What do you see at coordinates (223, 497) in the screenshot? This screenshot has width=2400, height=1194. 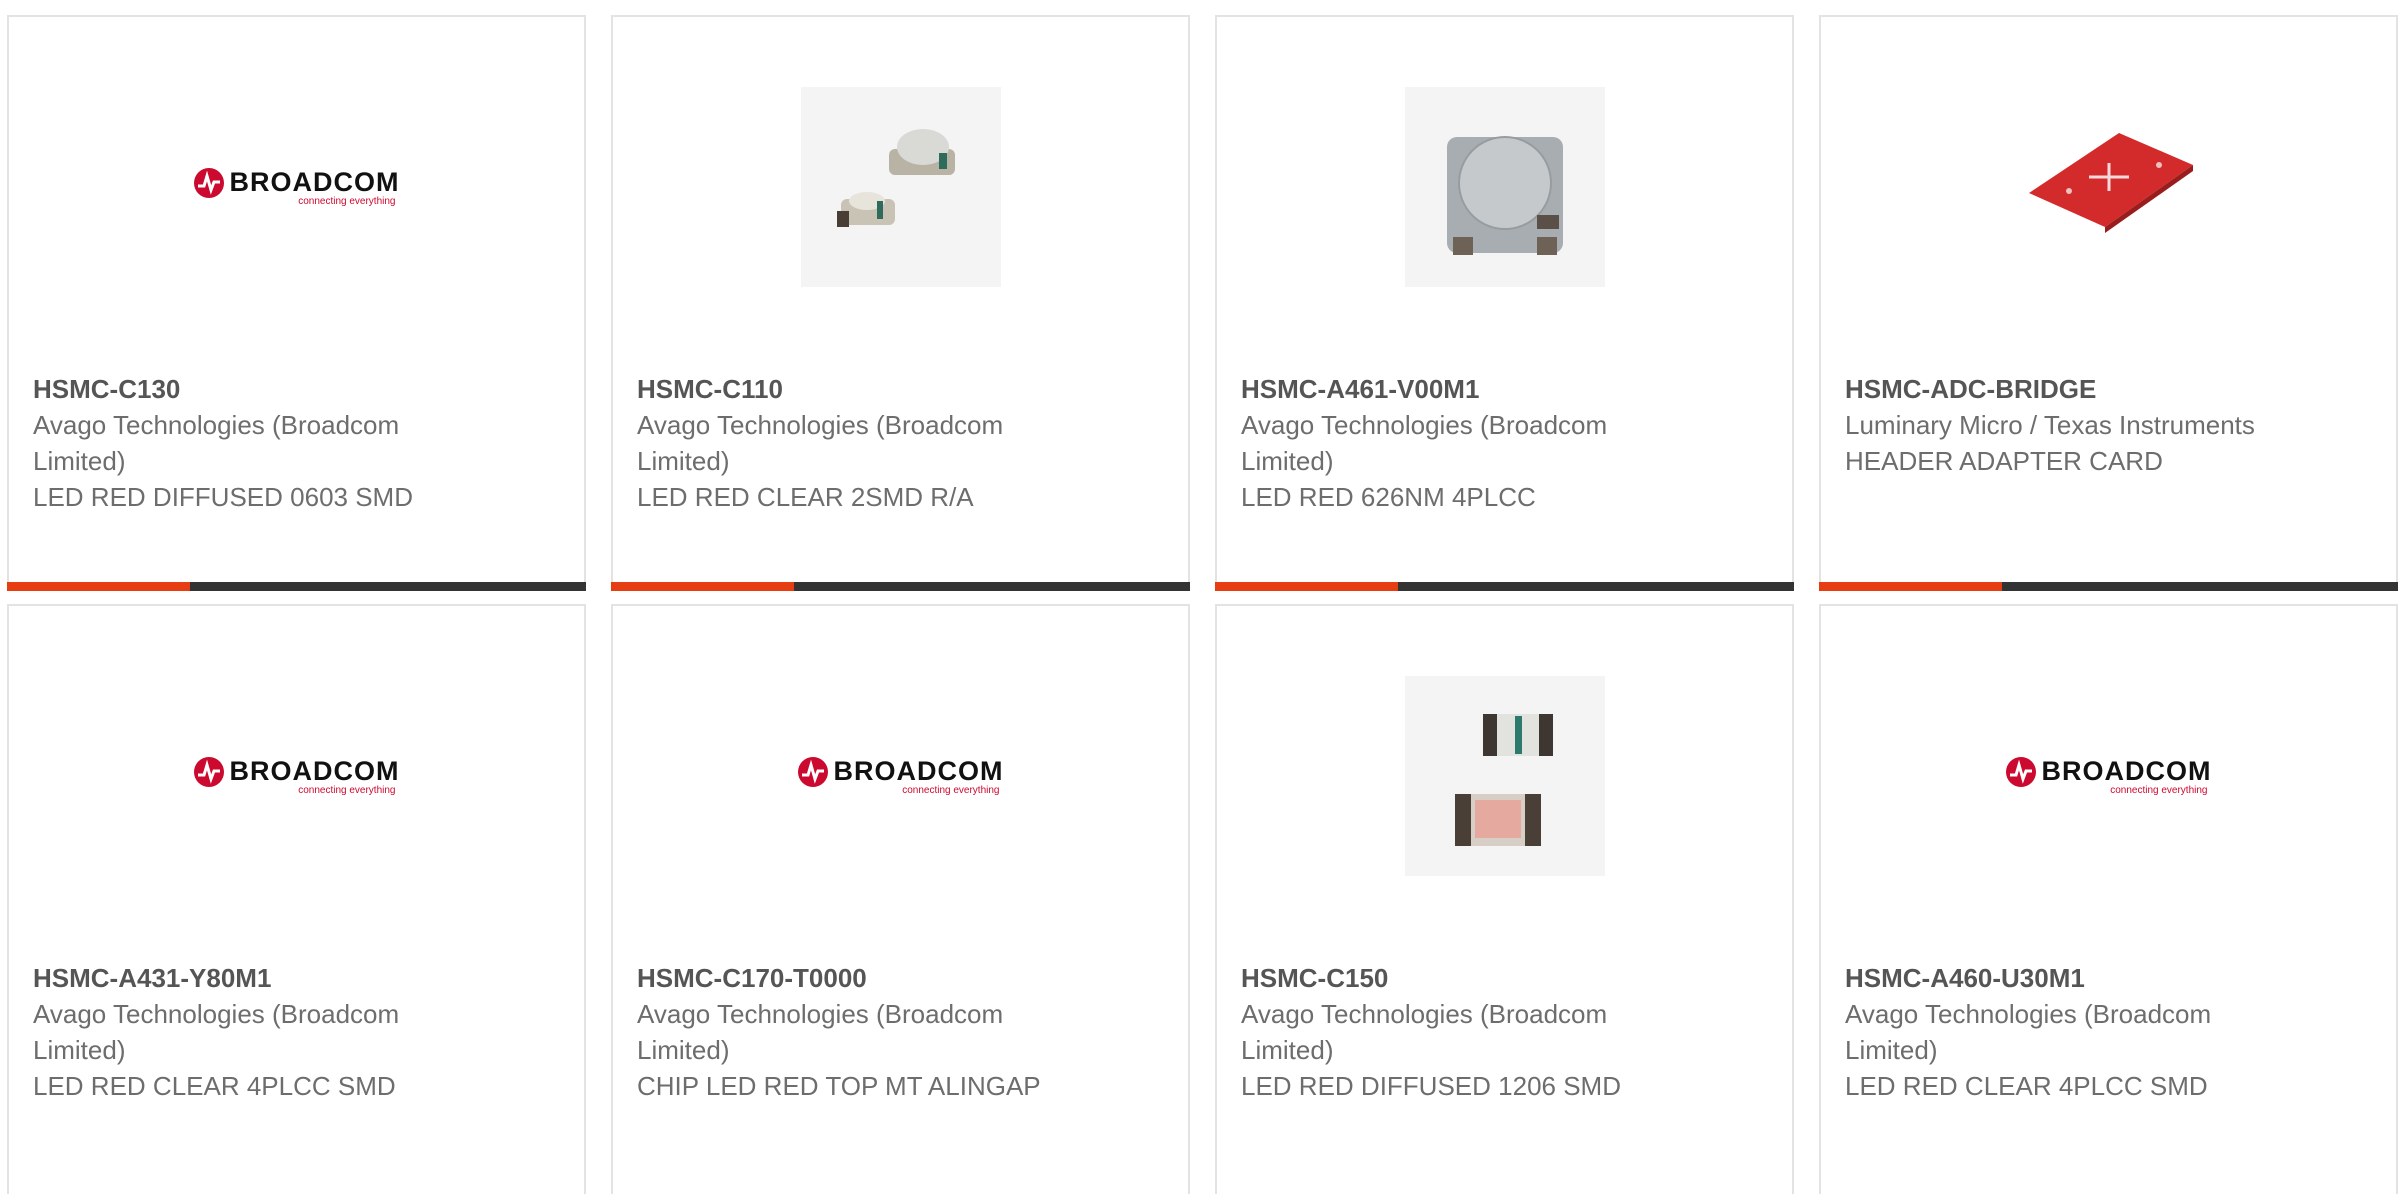 I see `description: LED RED DIFFUSED 0603 SMD` at bounding box center [223, 497].